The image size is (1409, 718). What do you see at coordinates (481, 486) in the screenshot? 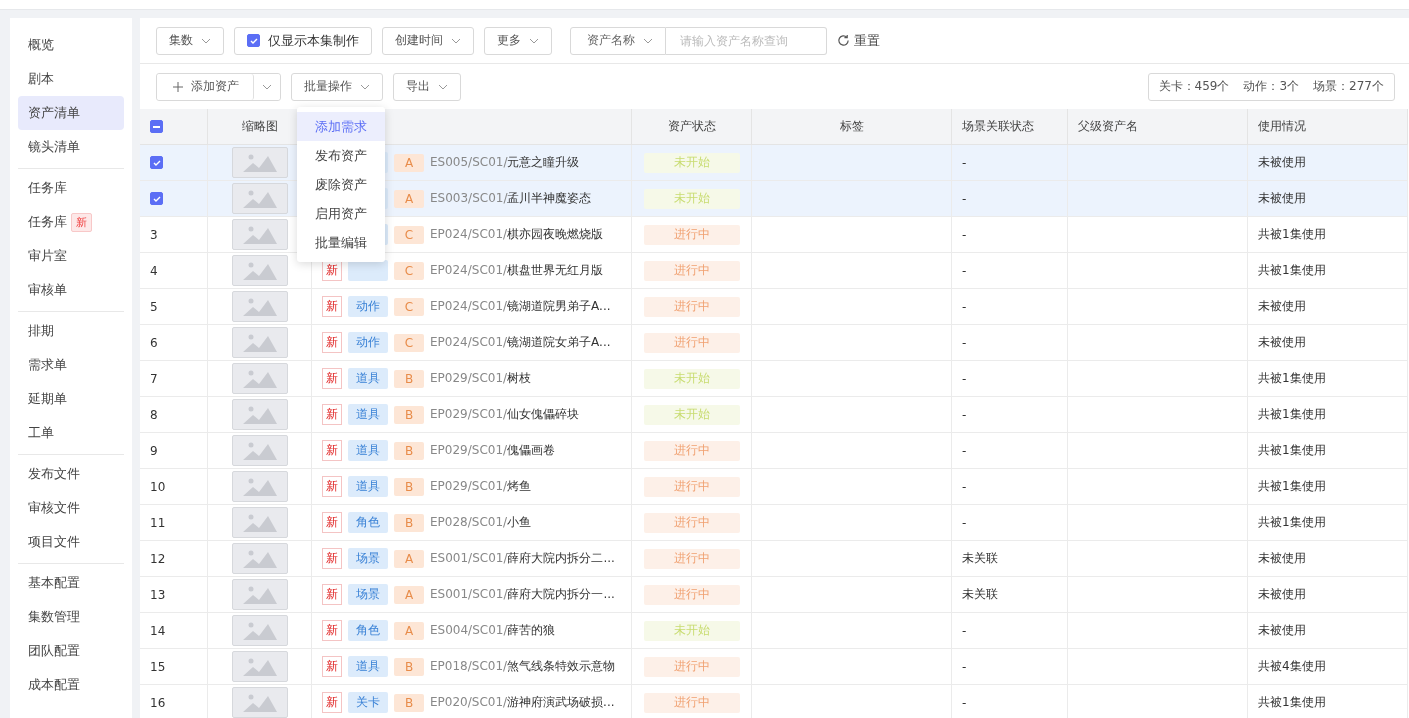
I see `asset-name: EP029/SC01/烤鱼` at bounding box center [481, 486].